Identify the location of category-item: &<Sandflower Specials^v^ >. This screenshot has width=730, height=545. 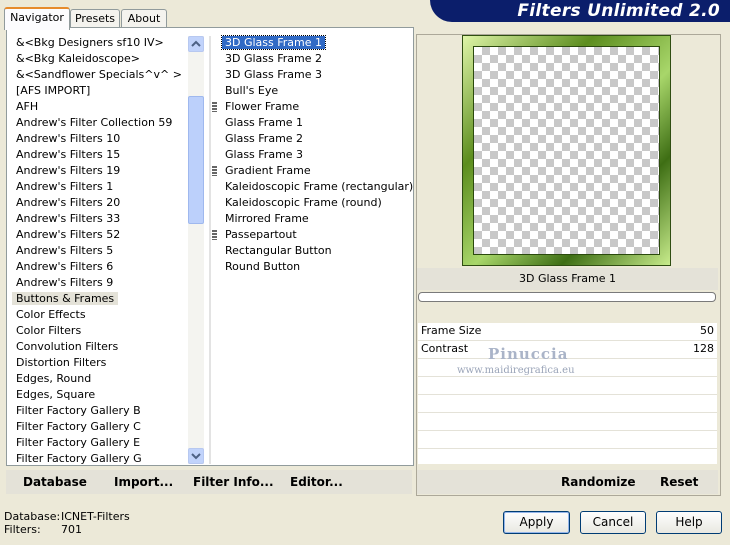
(98, 75).